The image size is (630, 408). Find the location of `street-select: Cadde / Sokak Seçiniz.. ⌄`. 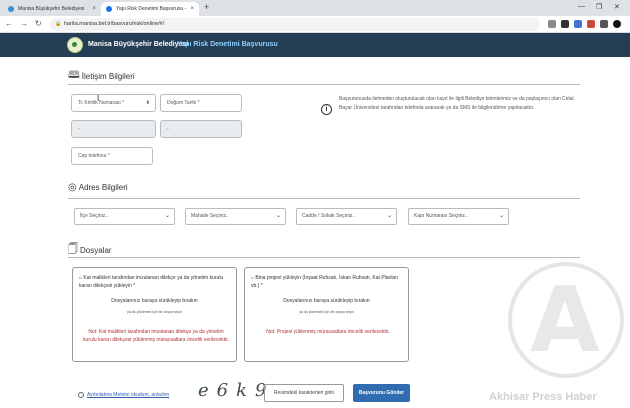

street-select: Cadde / Sokak Seçiniz.. ⌄ is located at coordinates (346, 216).